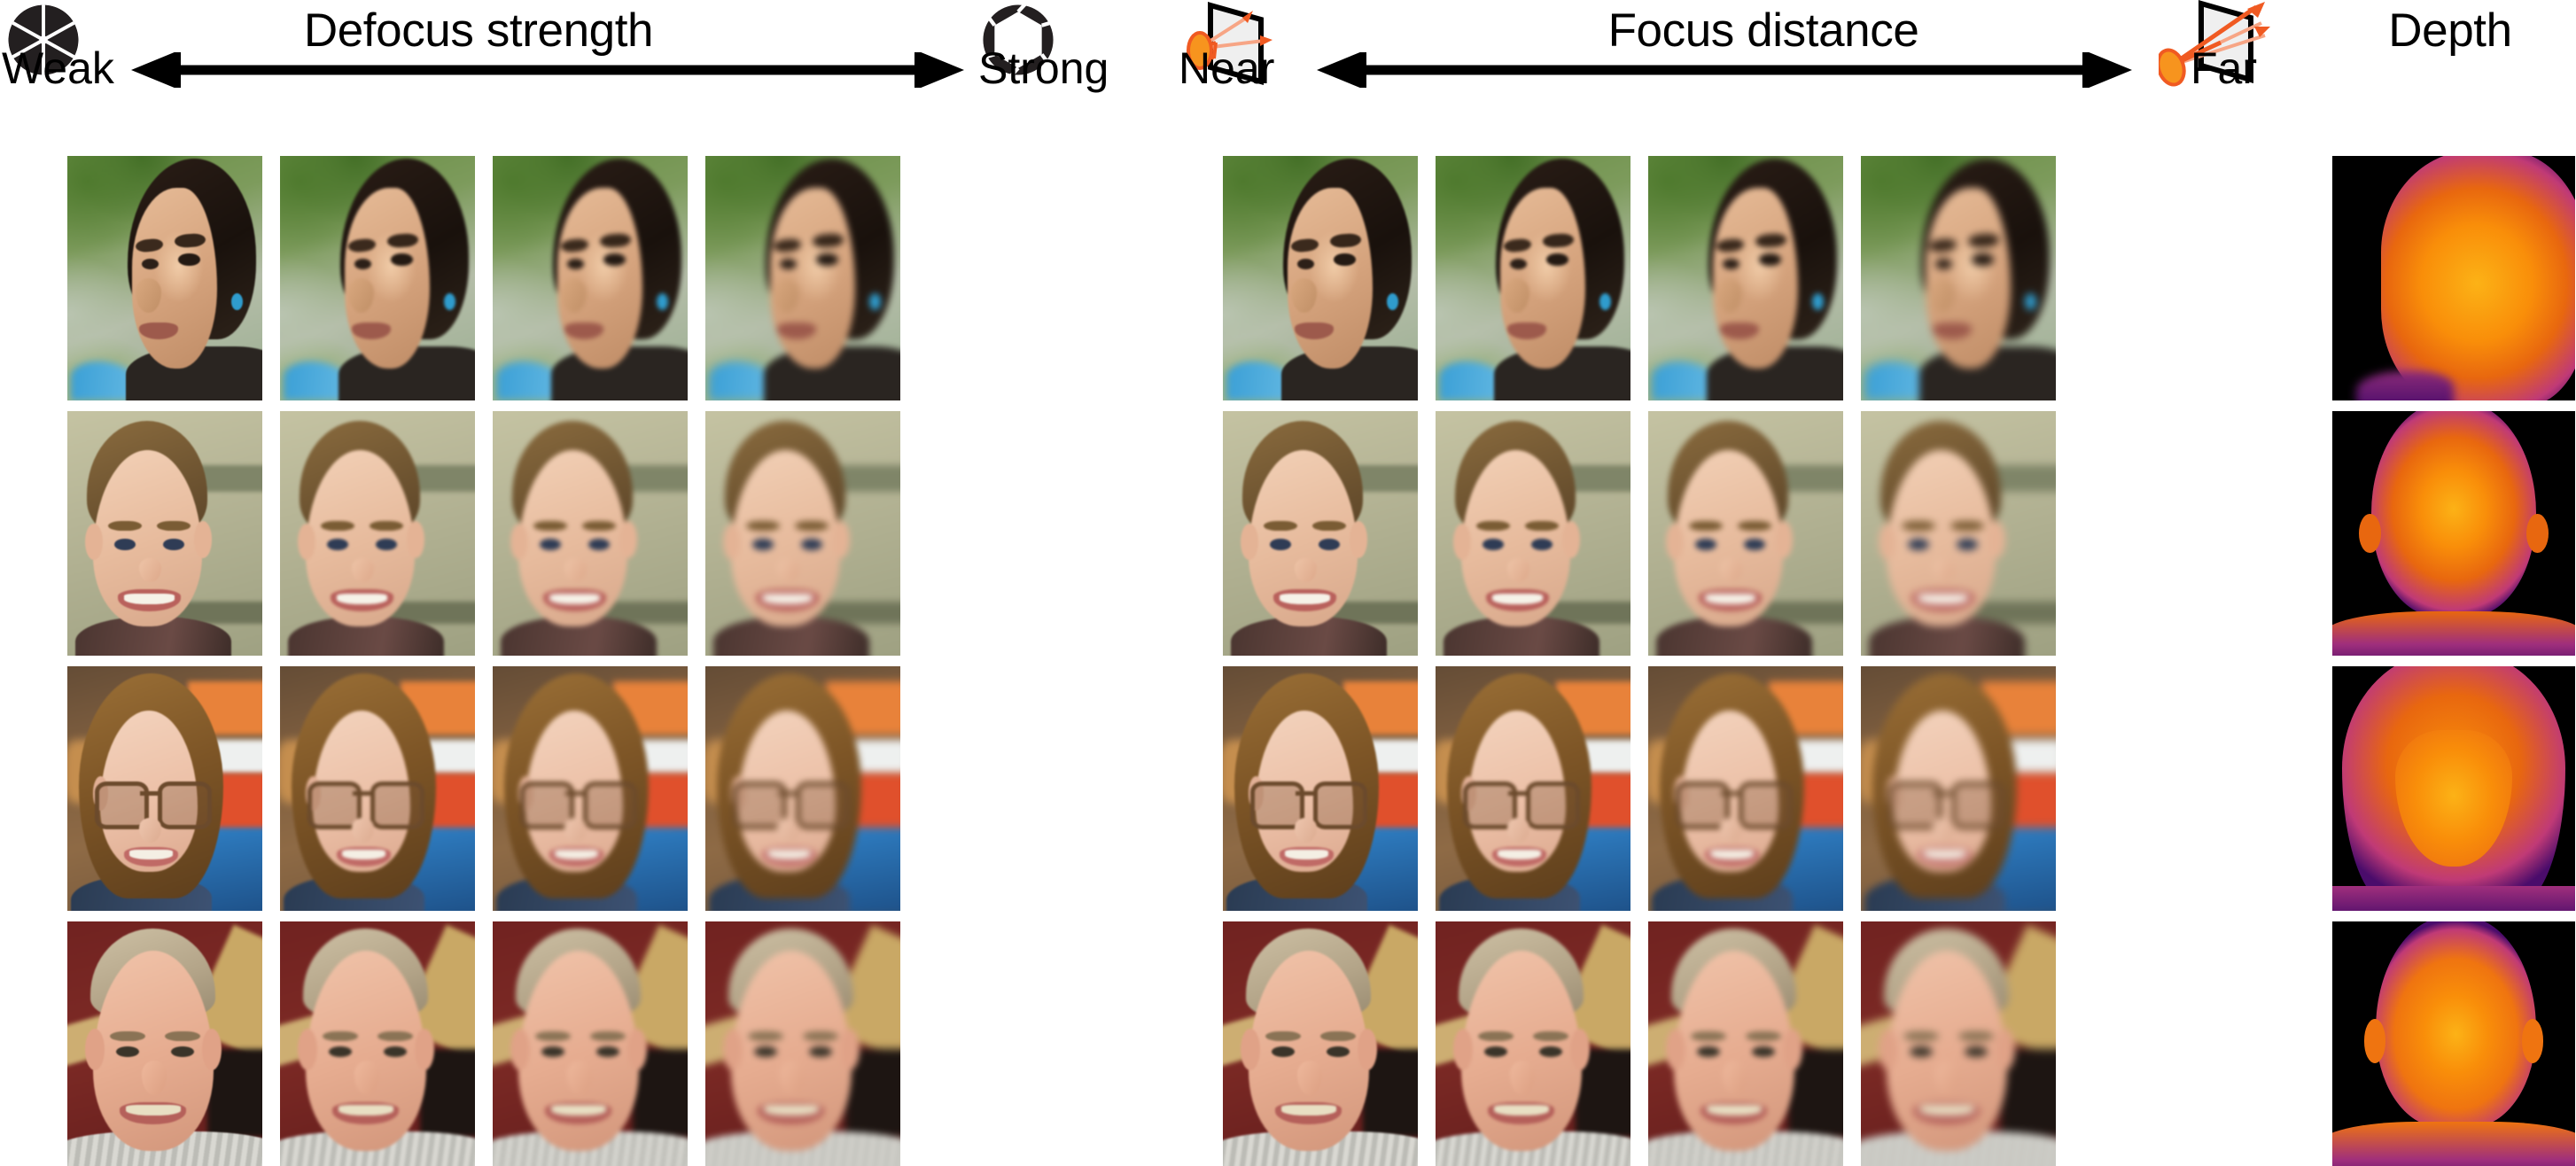 This screenshot has width=2576, height=1166. I want to click on defocus-cell-r4-c1, so click(164, 1043).